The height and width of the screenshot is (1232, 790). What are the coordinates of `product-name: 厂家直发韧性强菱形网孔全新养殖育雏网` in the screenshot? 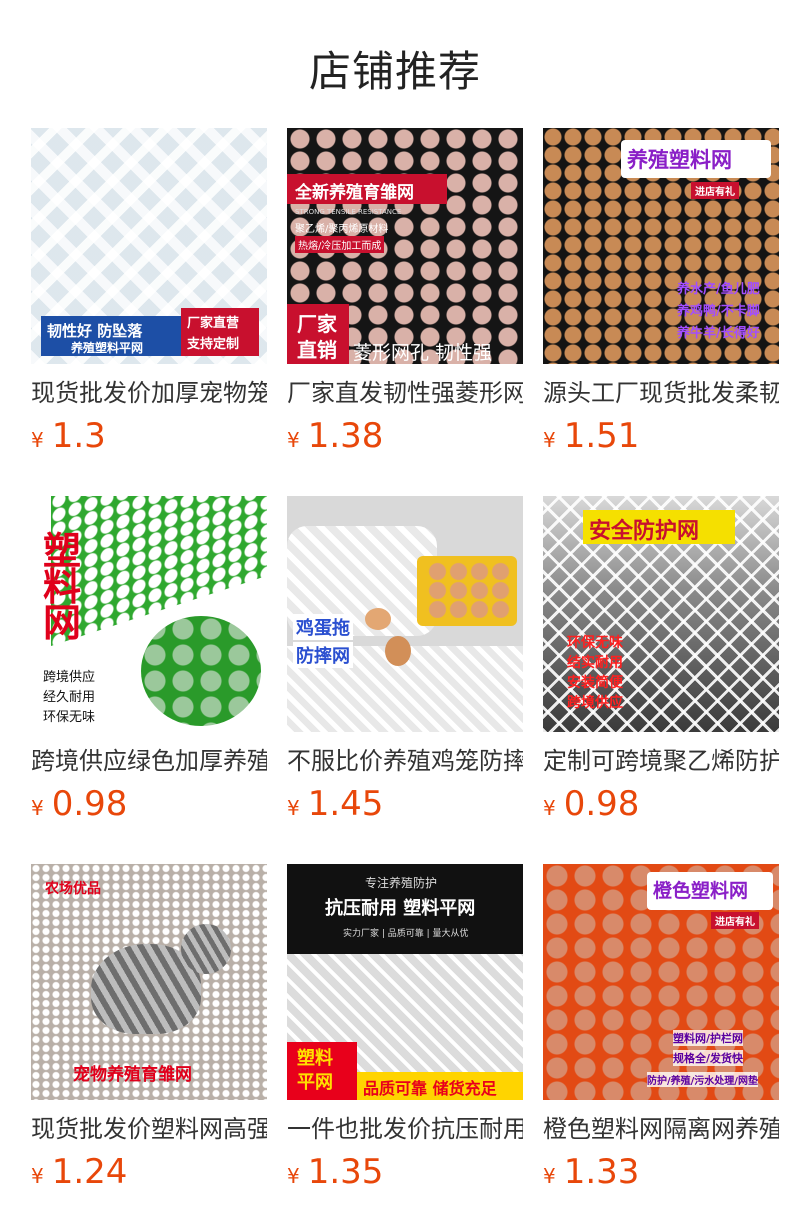 It's located at (405, 393).